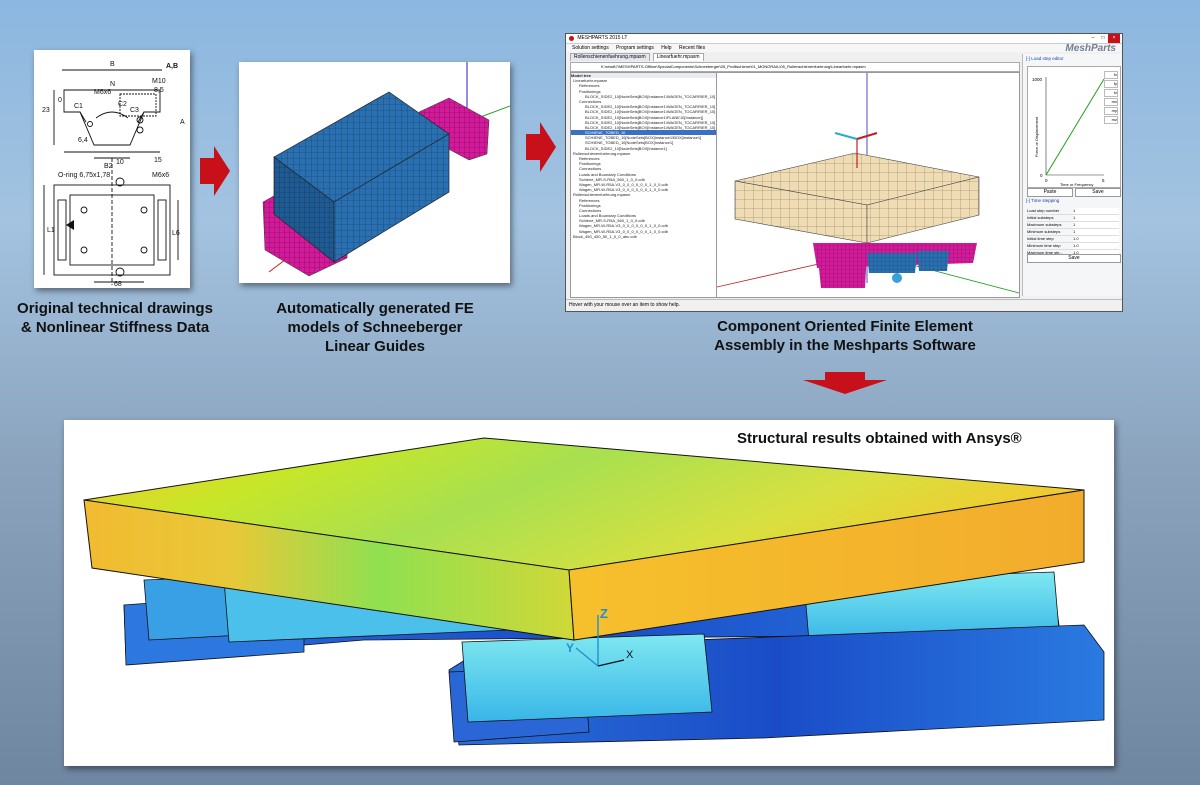 The height and width of the screenshot is (785, 1200). What do you see at coordinates (84, 175) in the screenshot?
I see `dim-oring: O-ring 6,75x1,78` at bounding box center [84, 175].